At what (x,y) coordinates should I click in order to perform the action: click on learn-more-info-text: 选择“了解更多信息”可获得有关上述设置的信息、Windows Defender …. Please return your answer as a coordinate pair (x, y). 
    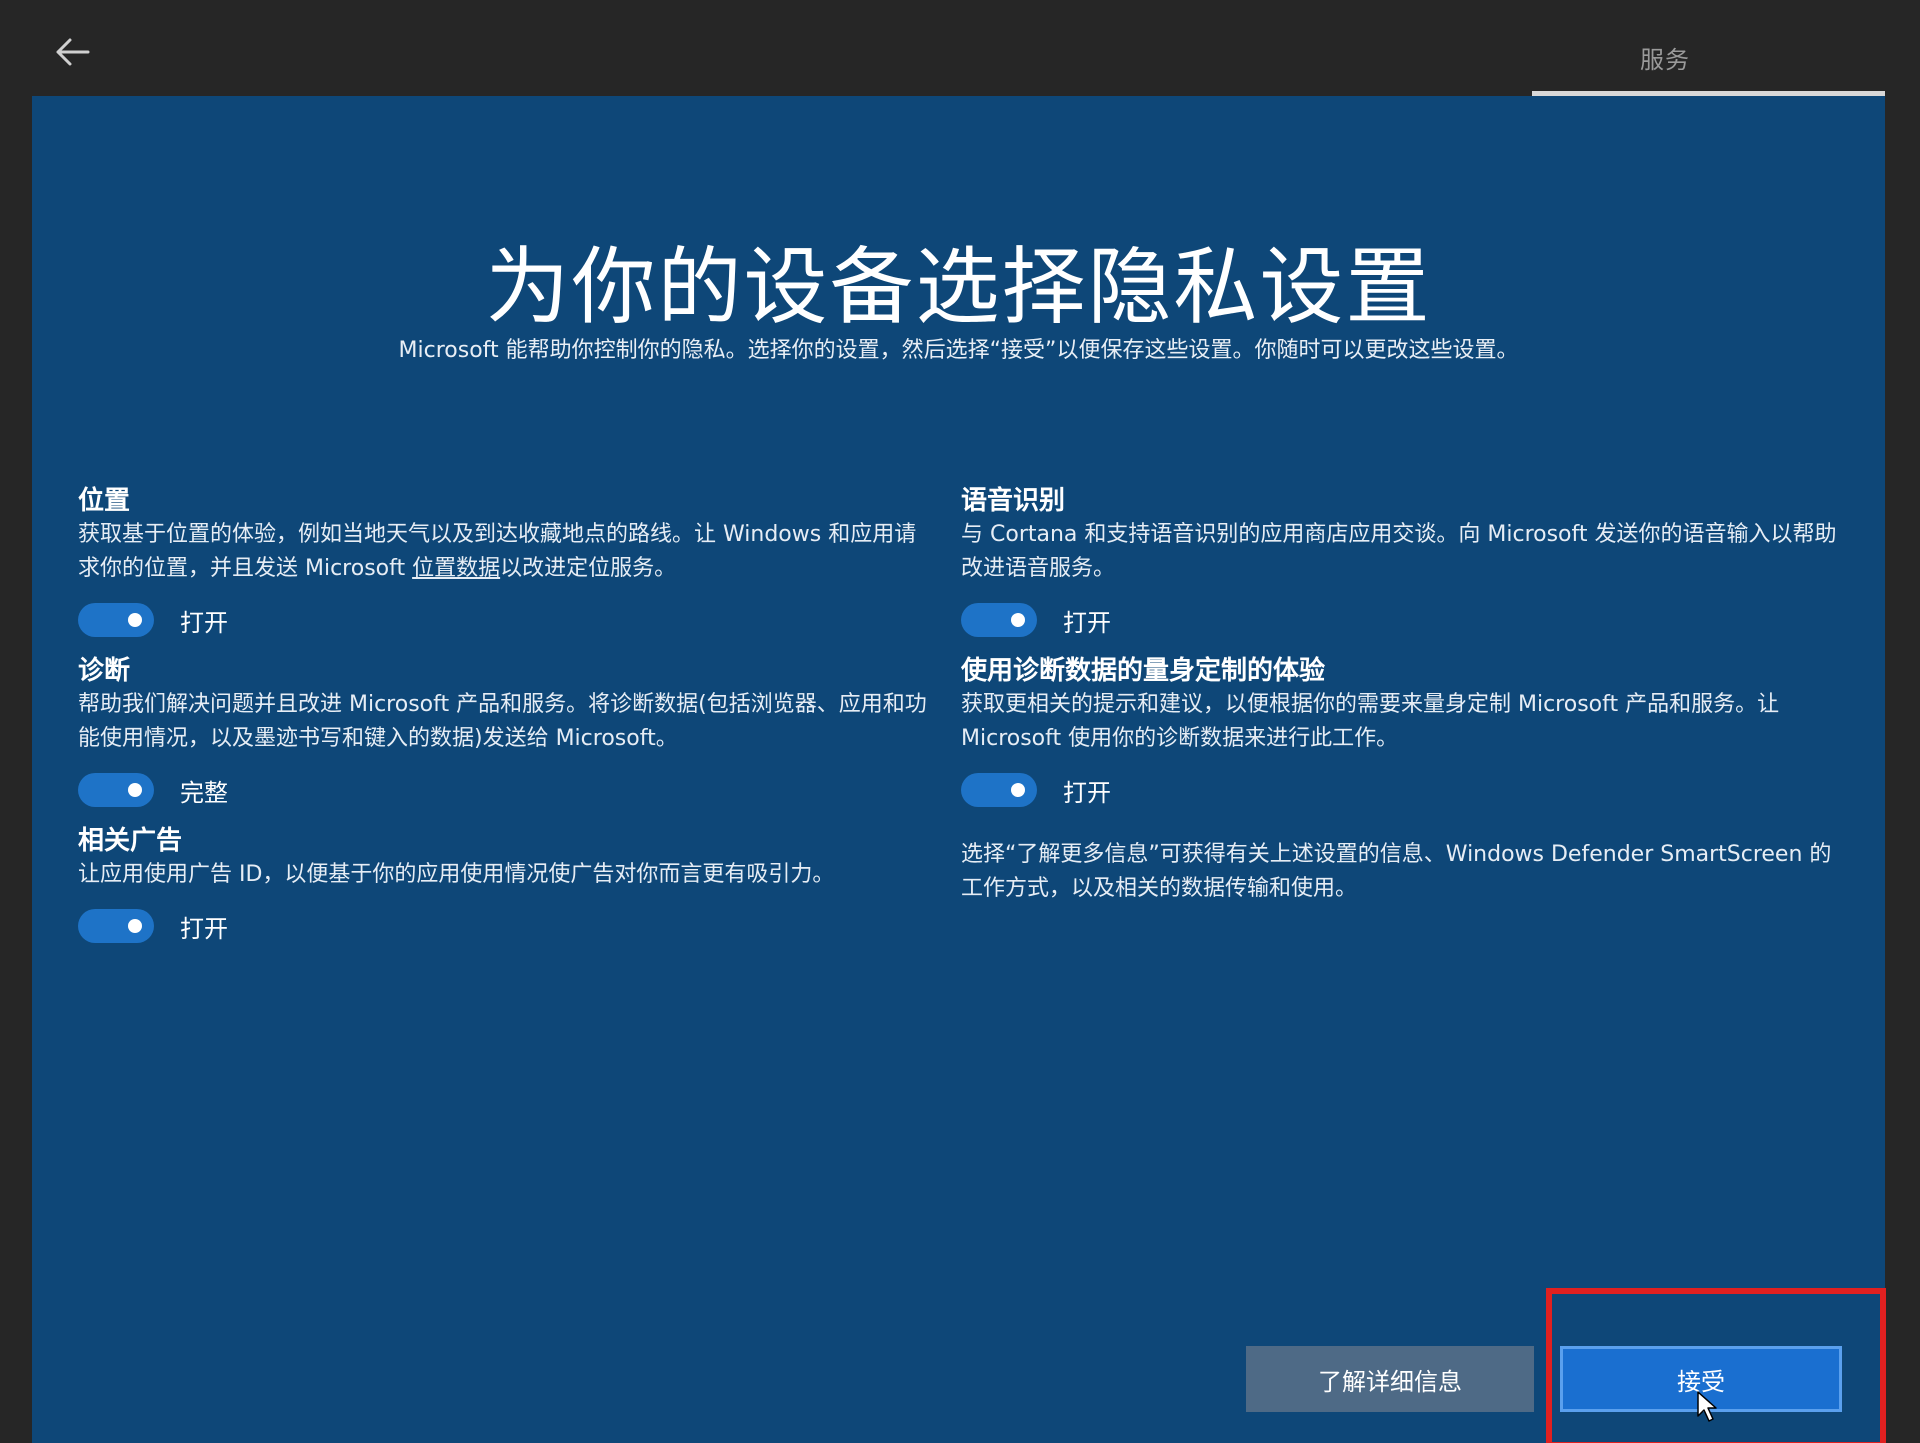
    Looking at the image, I should click on (1396, 871).